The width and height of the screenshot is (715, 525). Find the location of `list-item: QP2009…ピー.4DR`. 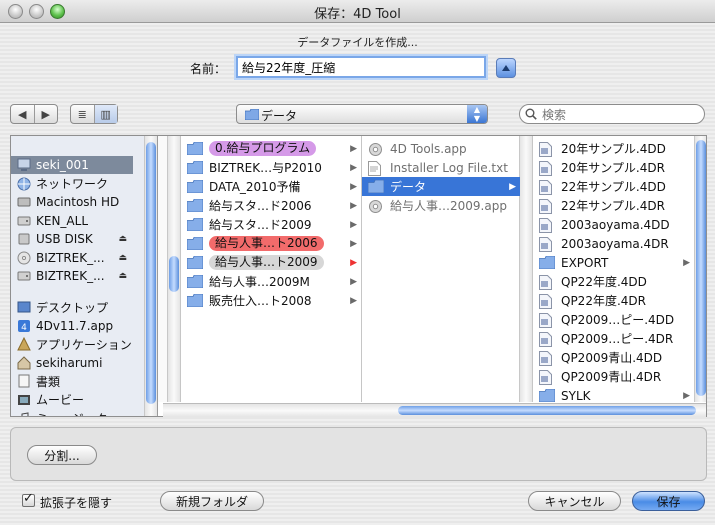

list-item: QP2009…ピー.4DR is located at coordinates (613, 338).